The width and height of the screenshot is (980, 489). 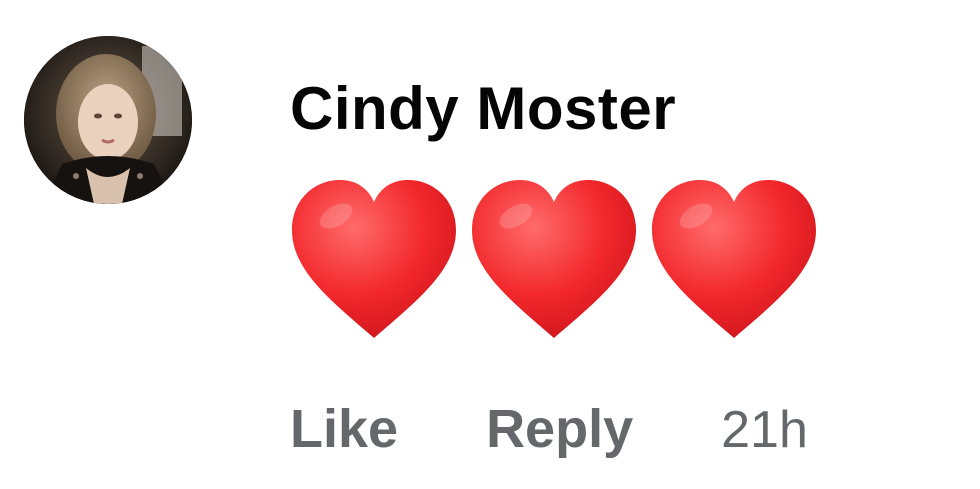 What do you see at coordinates (483, 108) in the screenshot?
I see `author-name: Cindy Moster` at bounding box center [483, 108].